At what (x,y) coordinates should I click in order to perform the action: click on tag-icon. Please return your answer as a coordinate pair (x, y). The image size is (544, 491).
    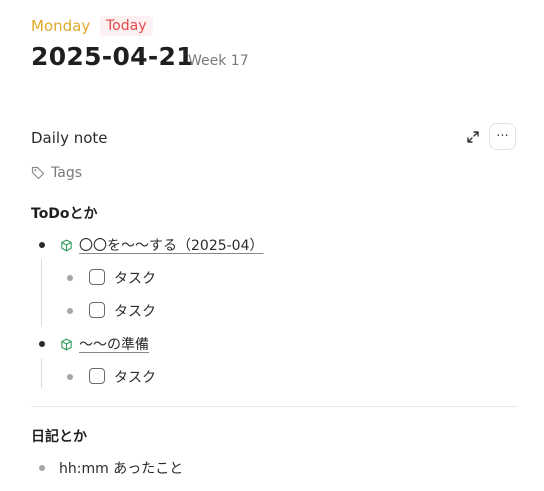
    Looking at the image, I should click on (38, 173).